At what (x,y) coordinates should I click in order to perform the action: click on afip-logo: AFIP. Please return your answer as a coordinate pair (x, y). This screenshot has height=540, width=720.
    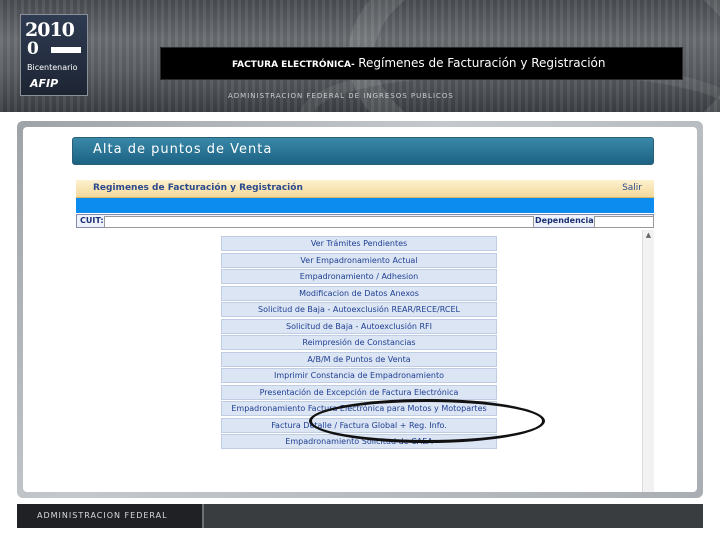
    Looking at the image, I should click on (44, 83).